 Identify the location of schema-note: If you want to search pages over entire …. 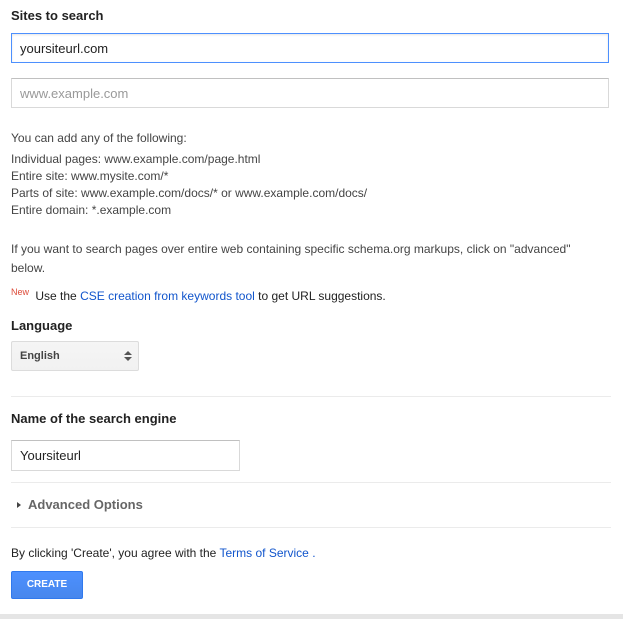
(291, 258).